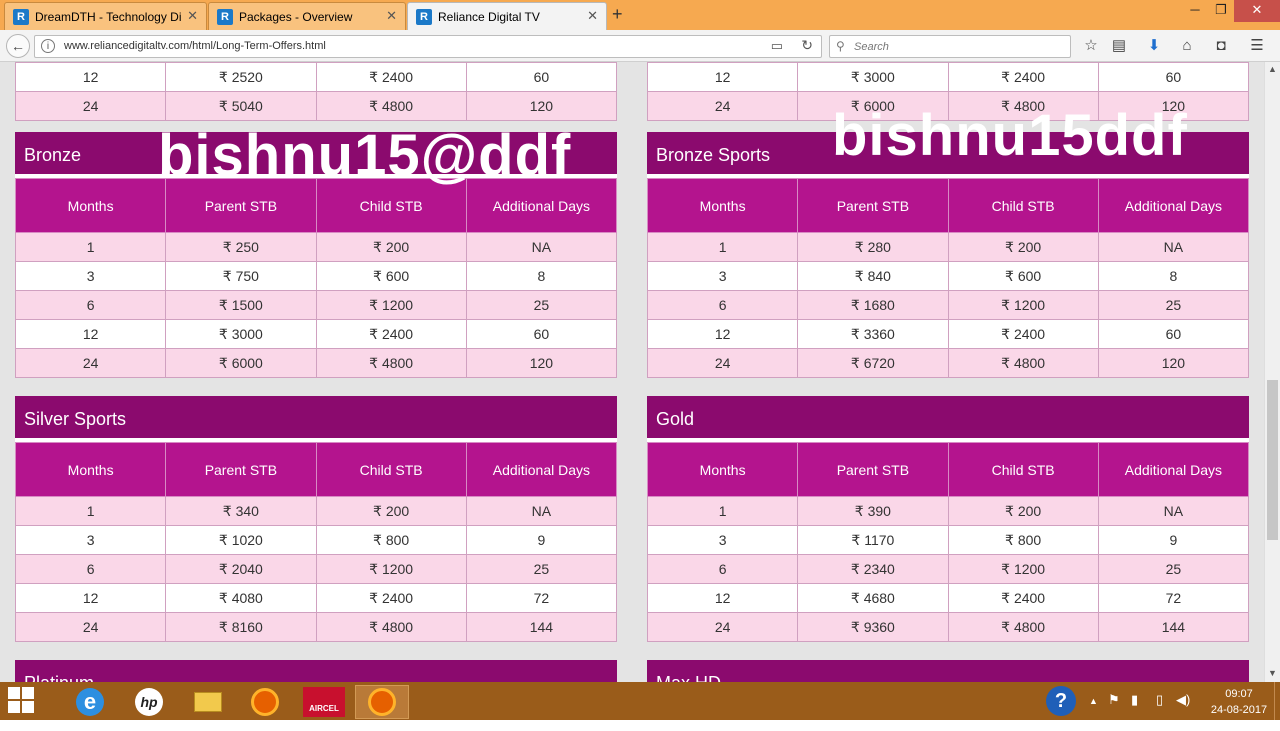 This screenshot has height=731, width=1280. What do you see at coordinates (1023, 247) in the screenshot?
I see `cell: ₹ 200` at bounding box center [1023, 247].